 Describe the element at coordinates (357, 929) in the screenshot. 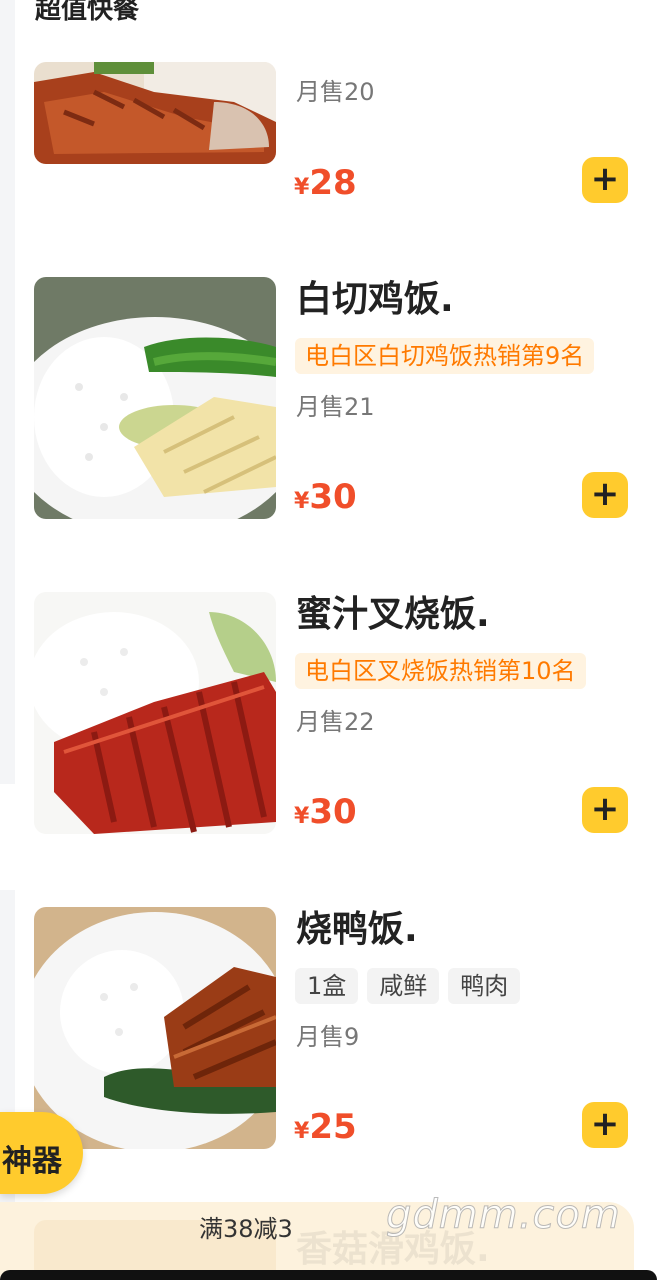

I see `item-name: 烧鸭饭.` at that location.